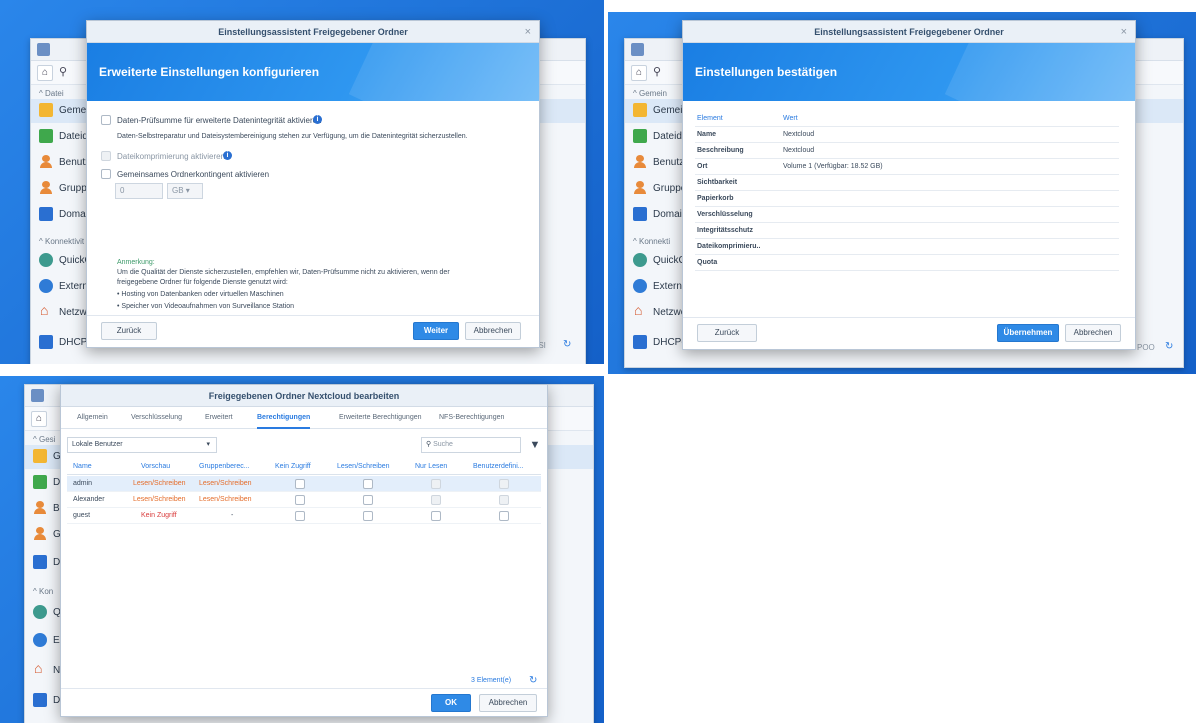  What do you see at coordinates (907, 183) in the screenshot?
I see `table-row: Sichtbarkeit` at bounding box center [907, 183].